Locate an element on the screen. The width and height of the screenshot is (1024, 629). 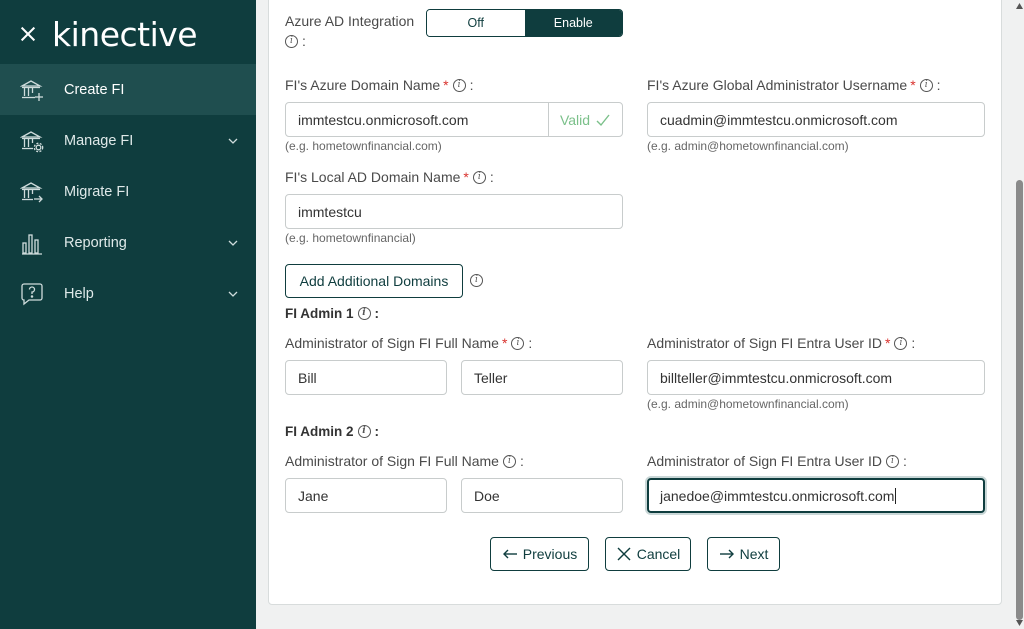
admin2-name-label: Administrator of Sign FI Full Name i: is located at coordinates (404, 461).